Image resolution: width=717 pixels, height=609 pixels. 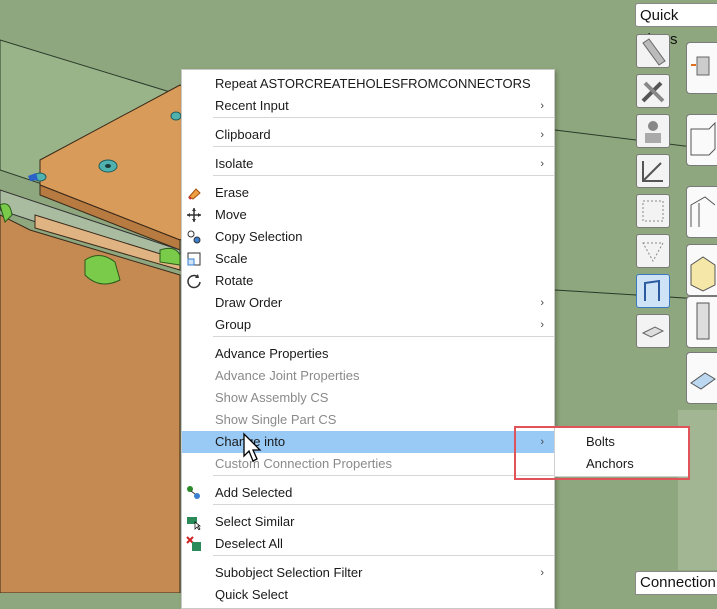 What do you see at coordinates (368, 573) in the screenshot?
I see `menu-item-subobject-selection-filter: Subobject Selection Filter ›` at bounding box center [368, 573].